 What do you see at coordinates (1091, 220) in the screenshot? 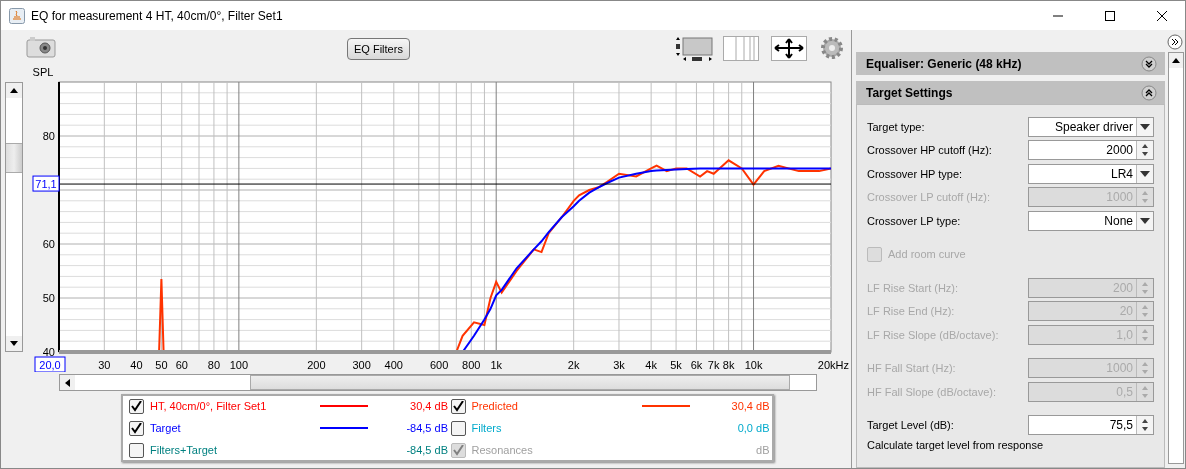
I see `dropdown-field: None` at bounding box center [1091, 220].